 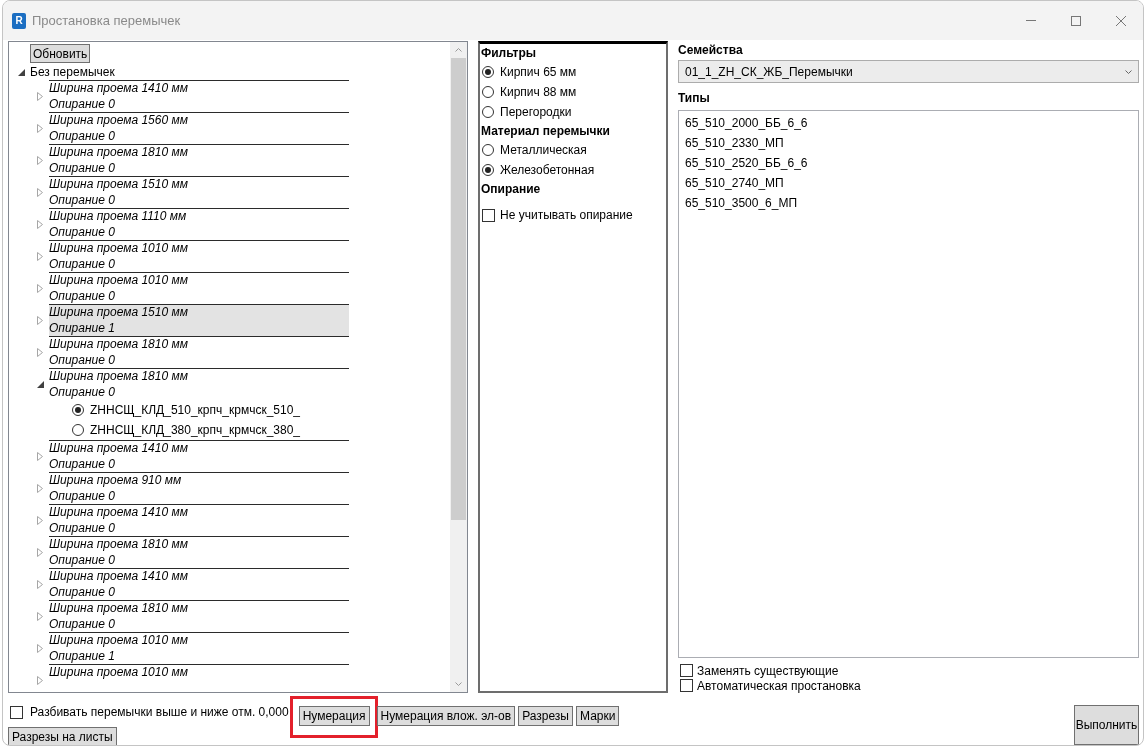 What do you see at coordinates (199, 430) in the screenshot?
I see `radio-option: ZHНСЩ_КЛД_380_крпч_крмчск_380_` at bounding box center [199, 430].